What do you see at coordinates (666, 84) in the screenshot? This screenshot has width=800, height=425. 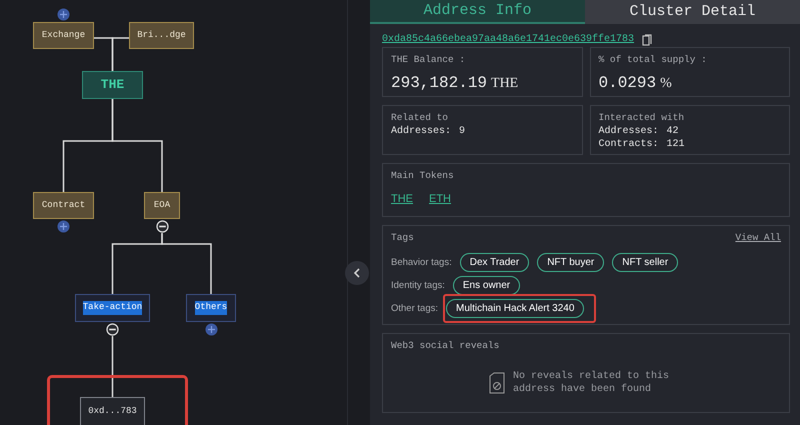 I see `stat-unit: %` at bounding box center [666, 84].